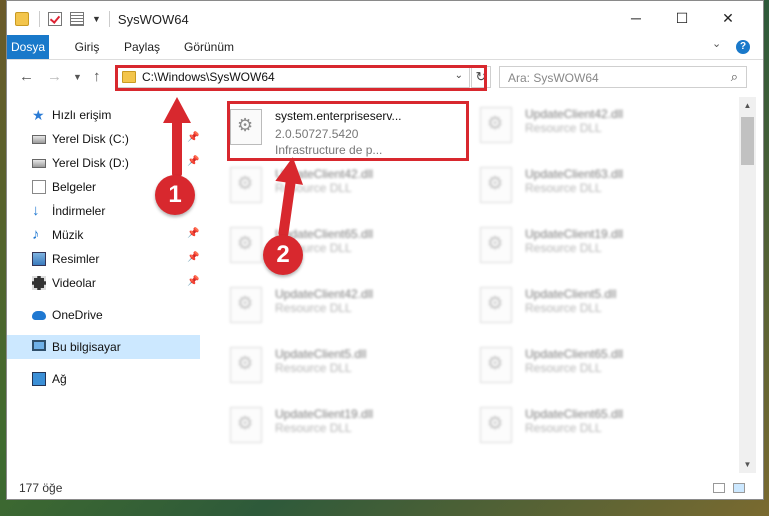 This screenshot has height=516, width=769. What do you see at coordinates (22, 19) in the screenshot?
I see `folder-icon` at bounding box center [22, 19].